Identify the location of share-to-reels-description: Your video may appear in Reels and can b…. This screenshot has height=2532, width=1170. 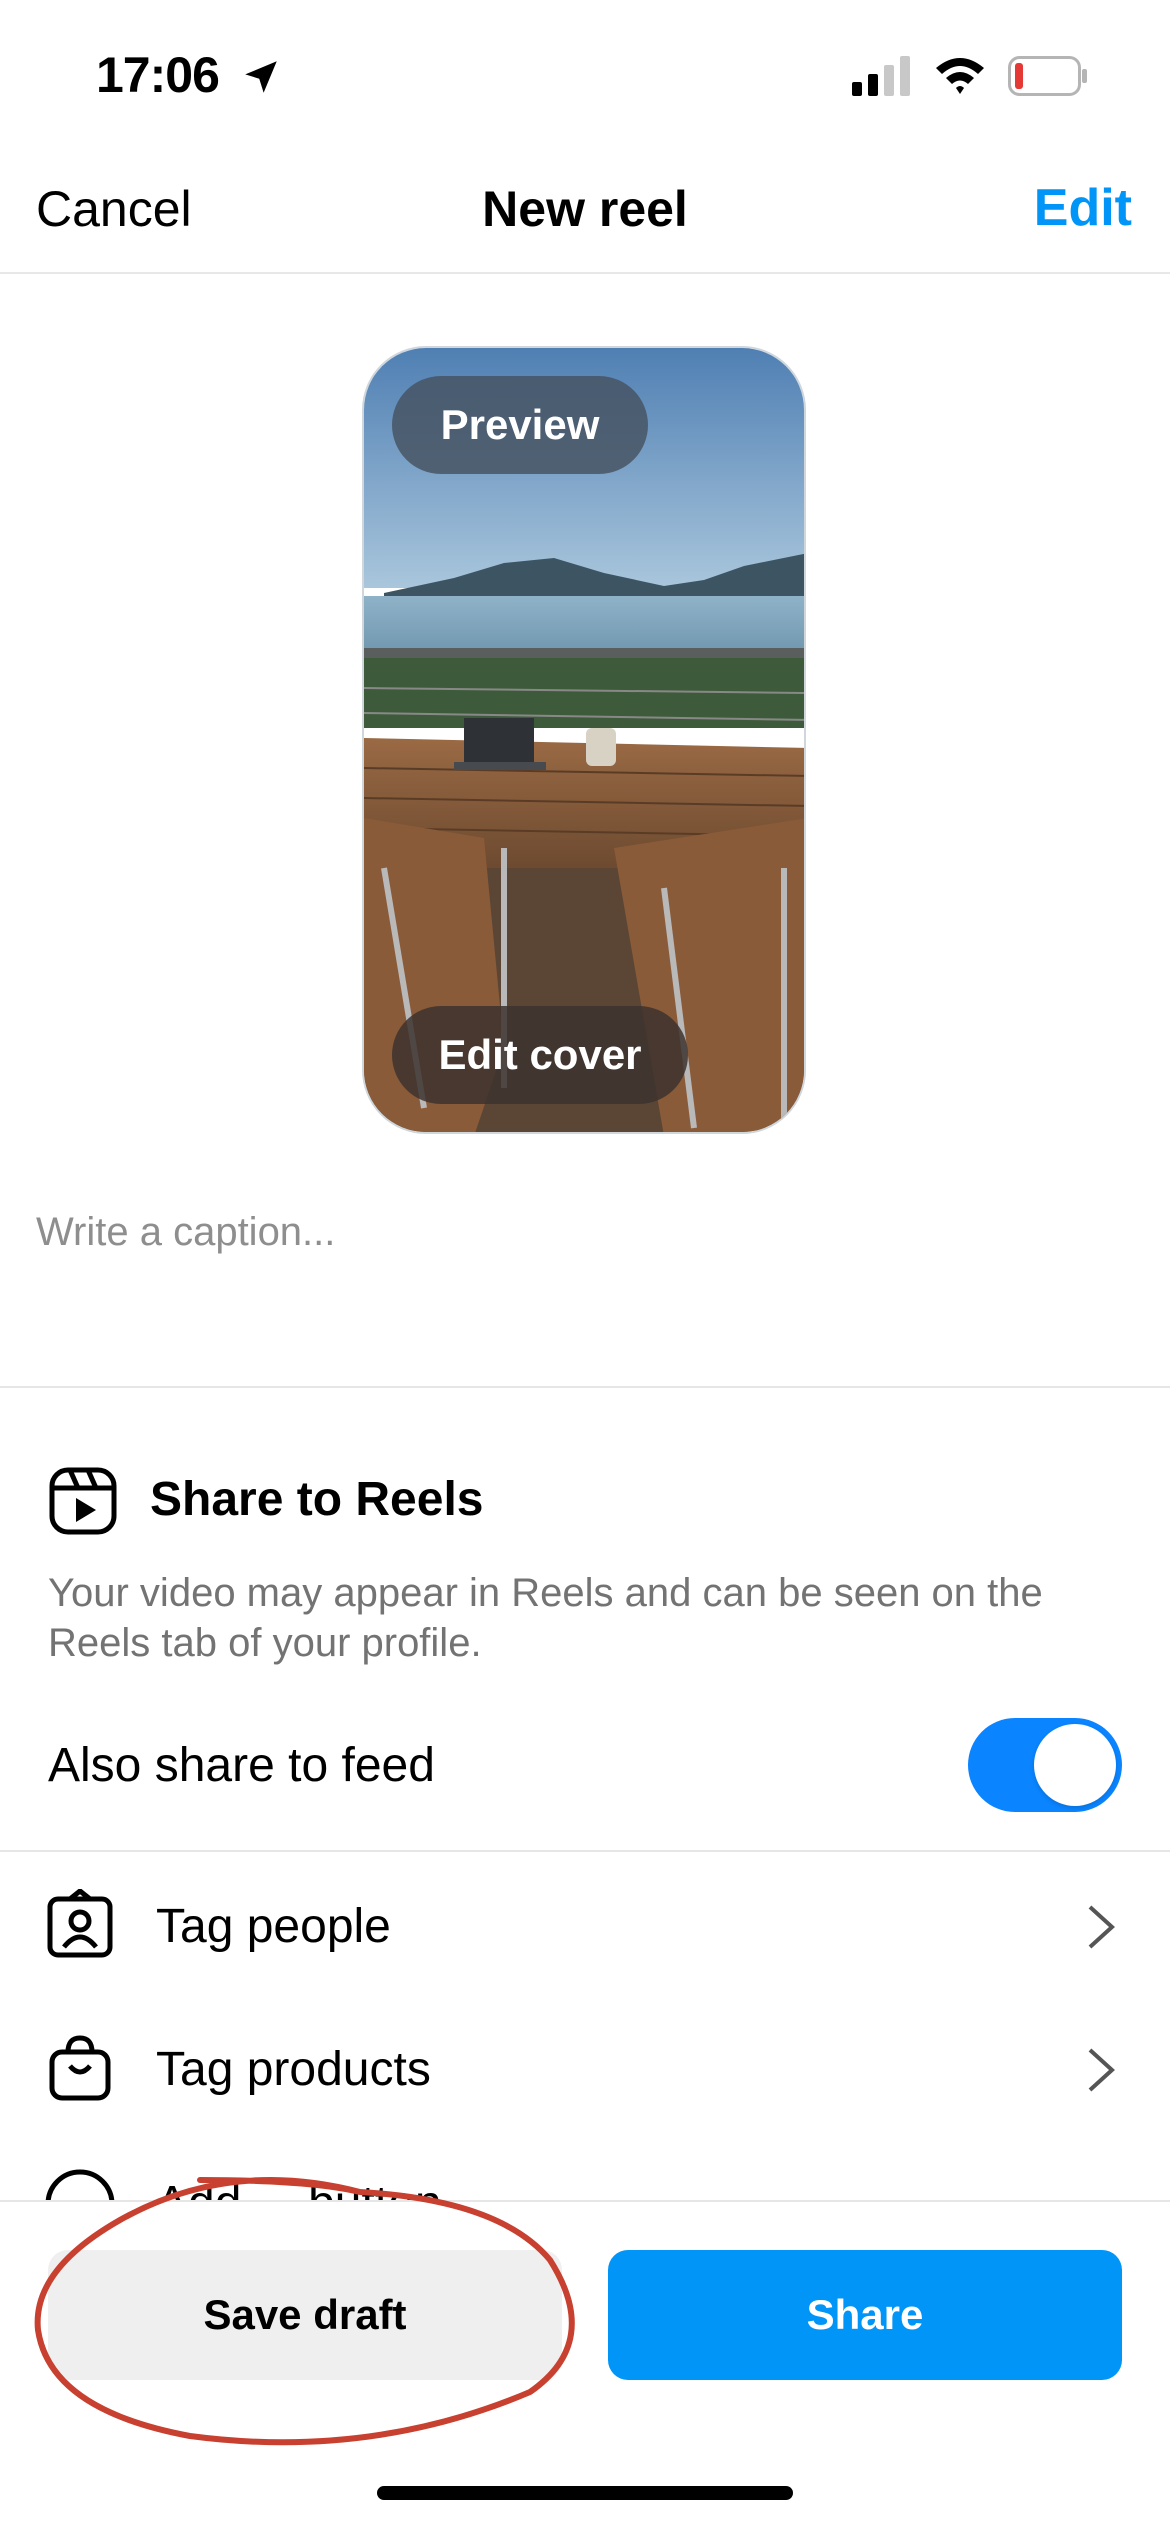
(545, 1618).